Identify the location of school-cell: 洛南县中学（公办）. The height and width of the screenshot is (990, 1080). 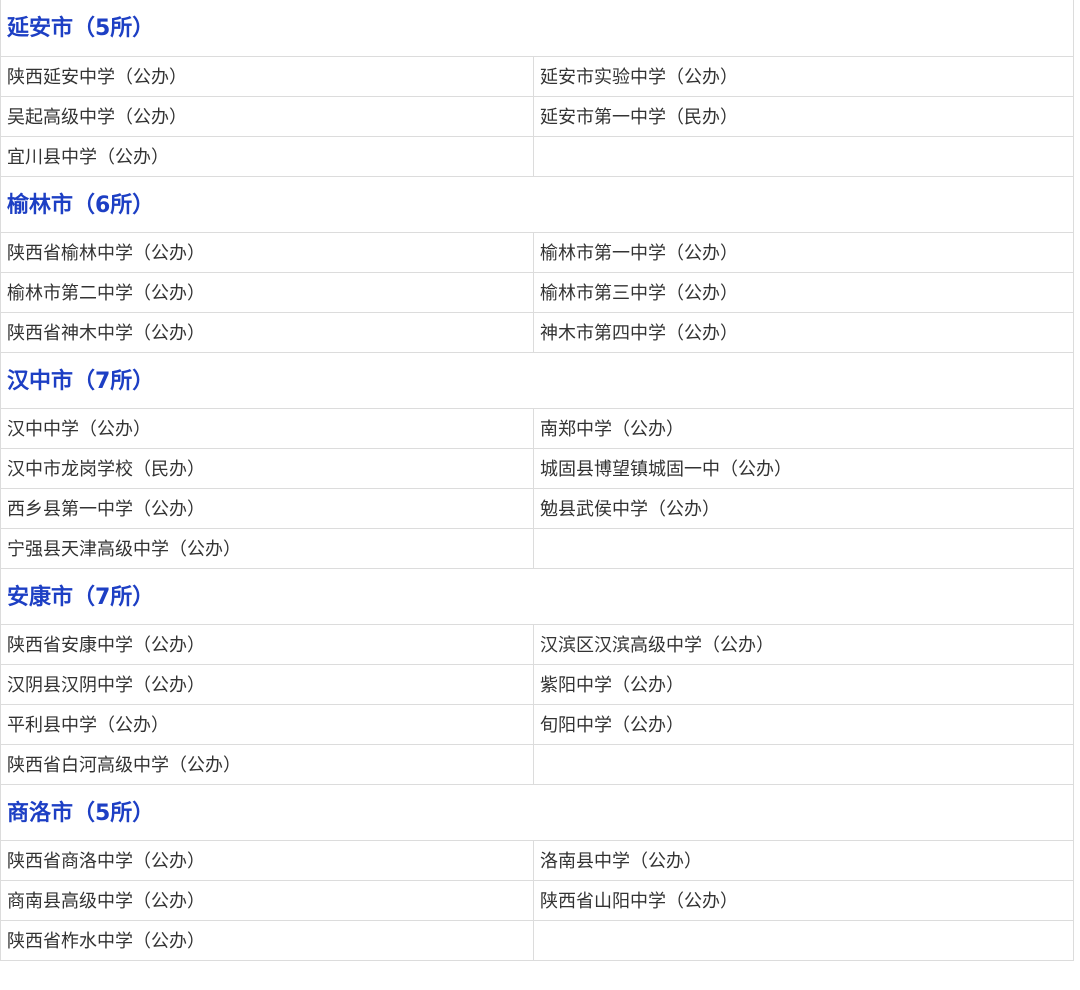
(803, 860).